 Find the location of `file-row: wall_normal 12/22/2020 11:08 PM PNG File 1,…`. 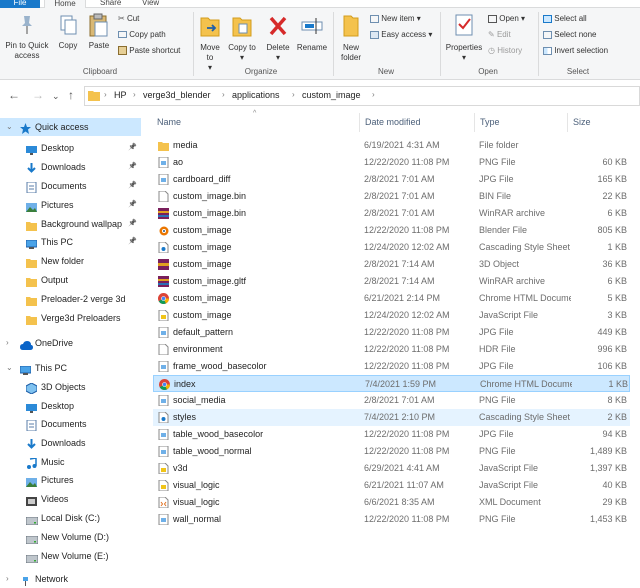

file-row: wall_normal 12/22/2020 11:08 PM PNG File 1,… is located at coordinates (391, 519).